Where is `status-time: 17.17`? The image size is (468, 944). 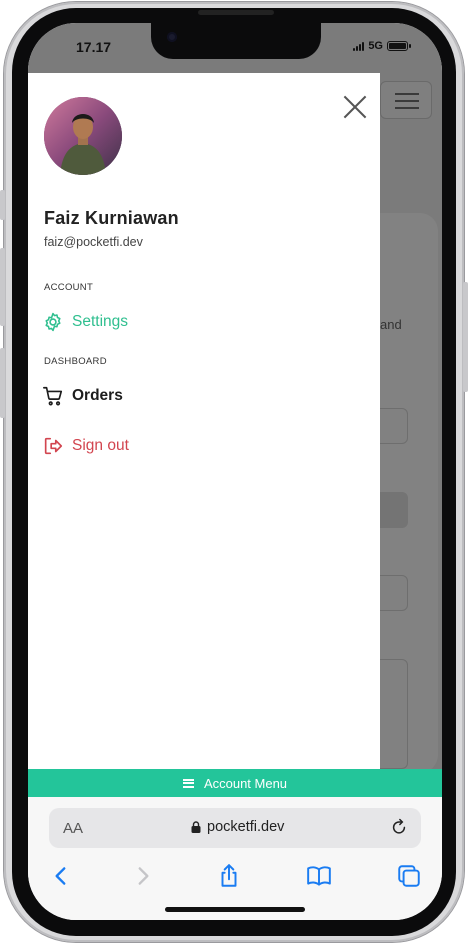
status-time: 17.17 is located at coordinates (94, 47).